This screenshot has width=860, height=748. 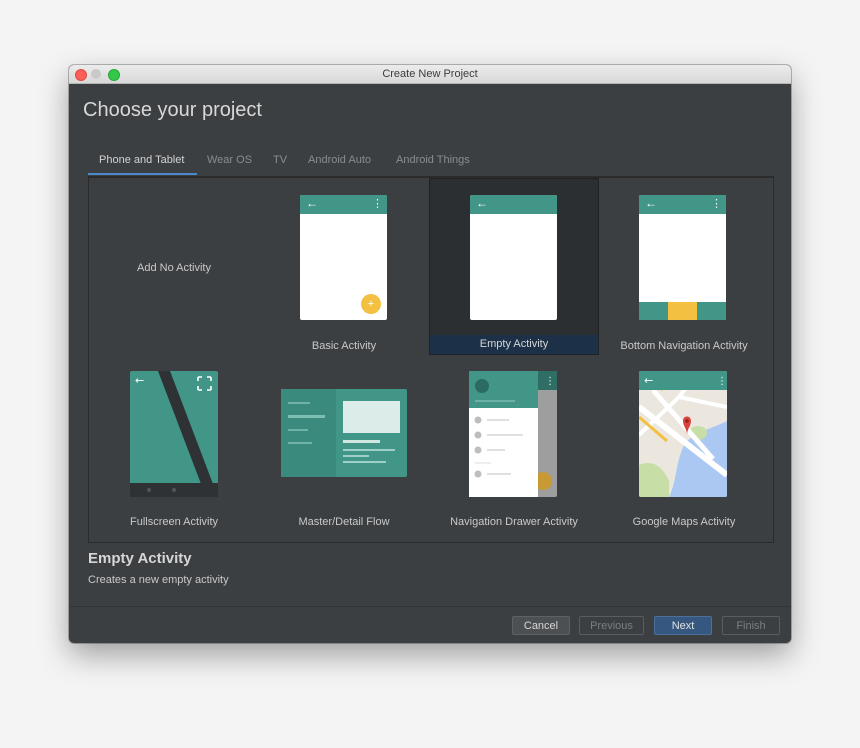 I want to click on template-label: Navigation Drawer Activity, so click(x=514, y=522).